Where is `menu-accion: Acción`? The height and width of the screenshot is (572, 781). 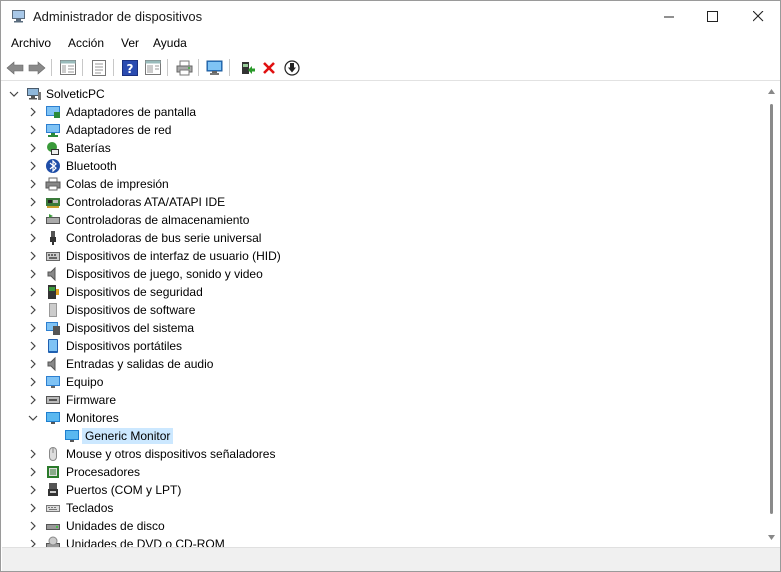 menu-accion: Acción is located at coordinates (86, 43).